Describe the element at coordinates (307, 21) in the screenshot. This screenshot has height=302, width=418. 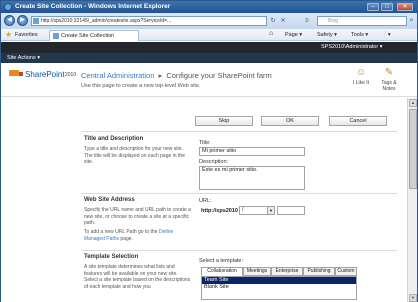
I see `bing-icon: b` at that location.